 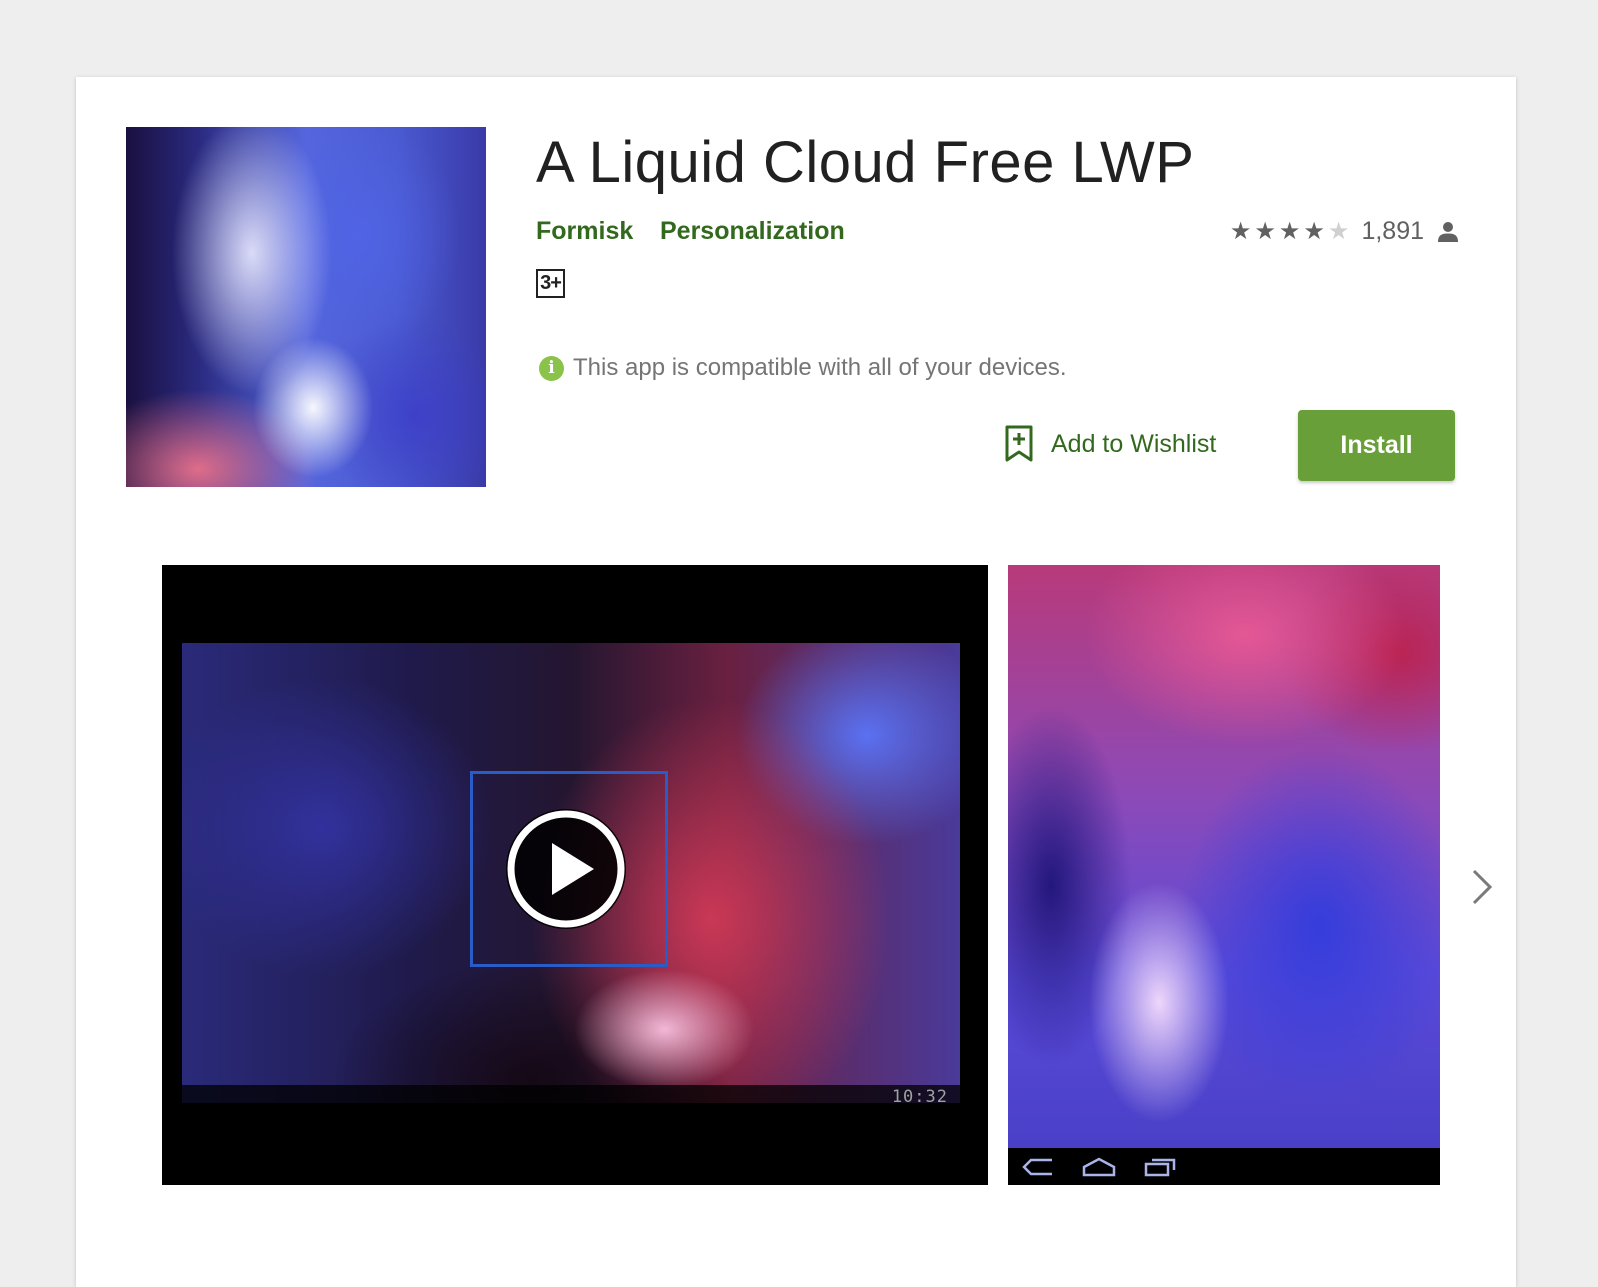 What do you see at coordinates (571, 1098) in the screenshot?
I see `video-status-bar` at bounding box center [571, 1098].